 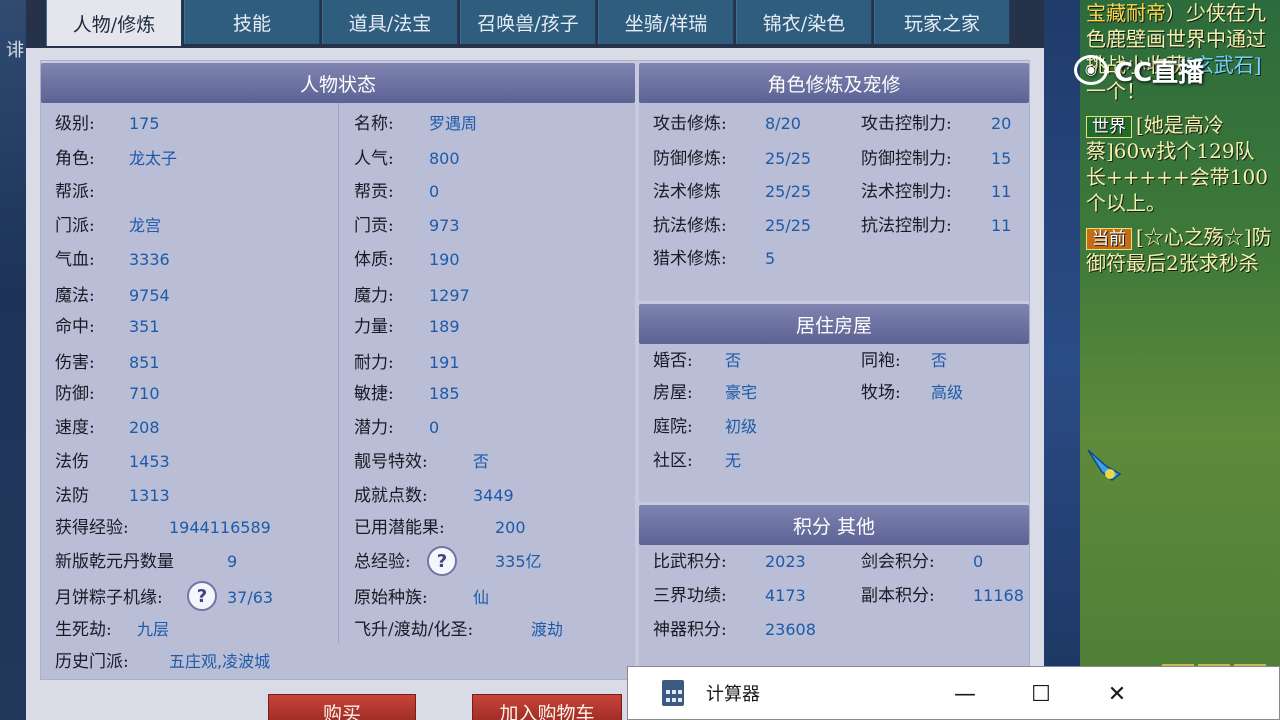 What do you see at coordinates (442, 561) in the screenshot?
I see `help-icon-total-exp: ?` at bounding box center [442, 561].